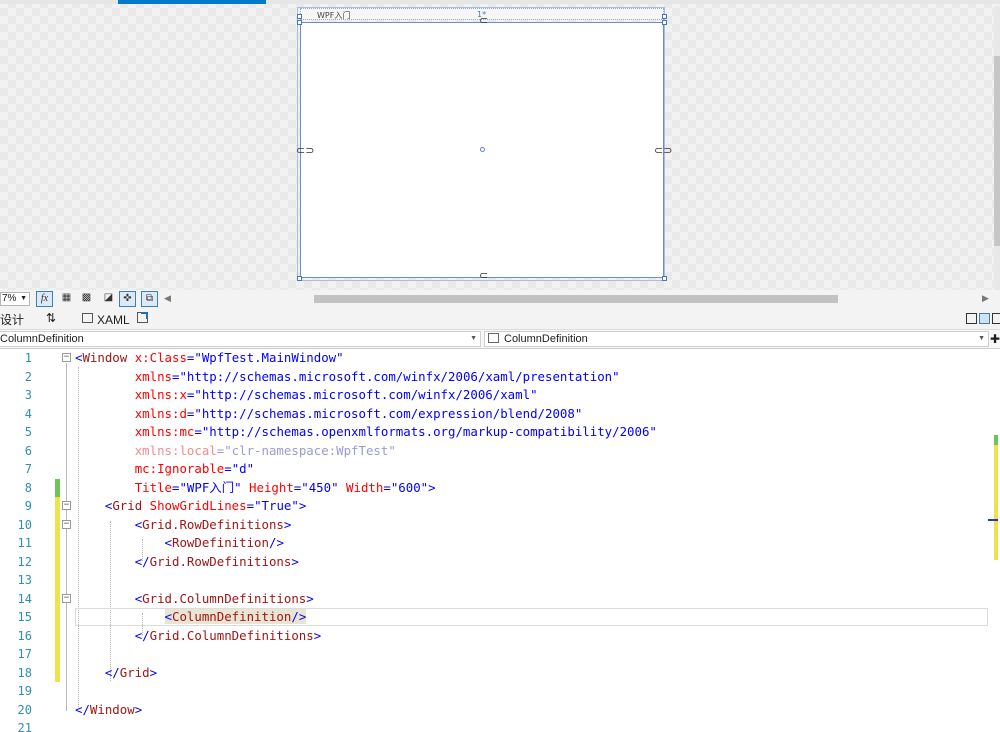 Image resolution: width=1000 pixels, height=732 pixels. Describe the element at coordinates (198, 636) in the screenshot. I see `code-text: </Grid.ColumnDefinitions>` at that location.